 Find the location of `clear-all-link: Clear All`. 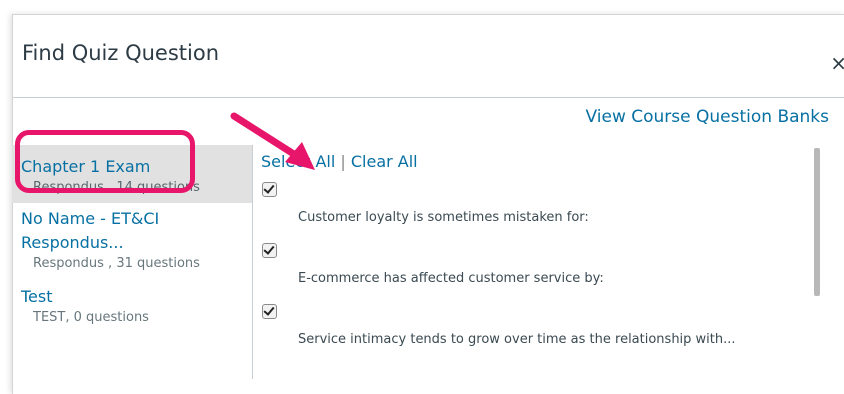

clear-all-link: Clear All is located at coordinates (384, 161).